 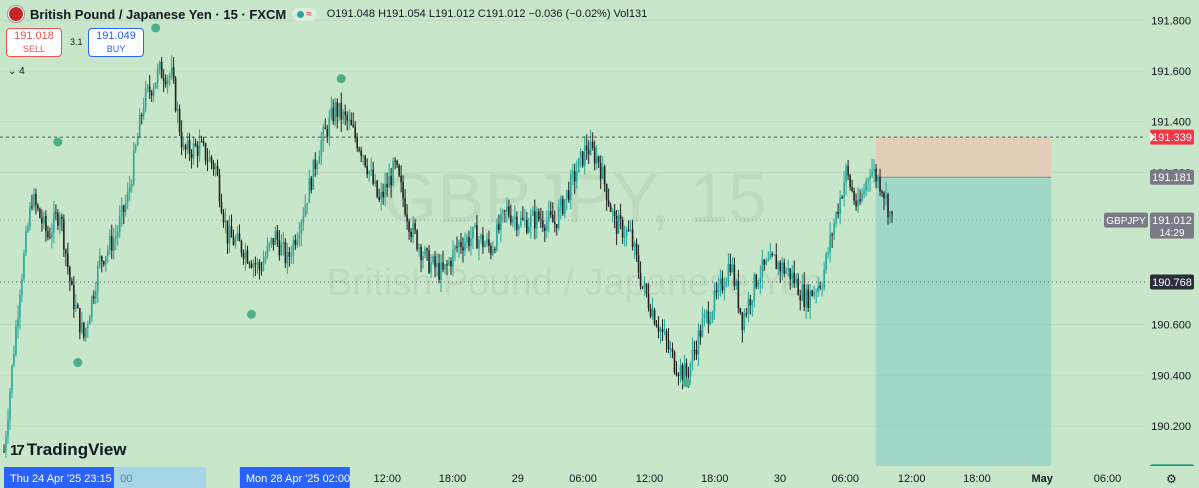 What do you see at coordinates (158, 14) in the screenshot?
I see `symbol-title: British Pound / Japanese Yen · 15 · FXCM` at bounding box center [158, 14].